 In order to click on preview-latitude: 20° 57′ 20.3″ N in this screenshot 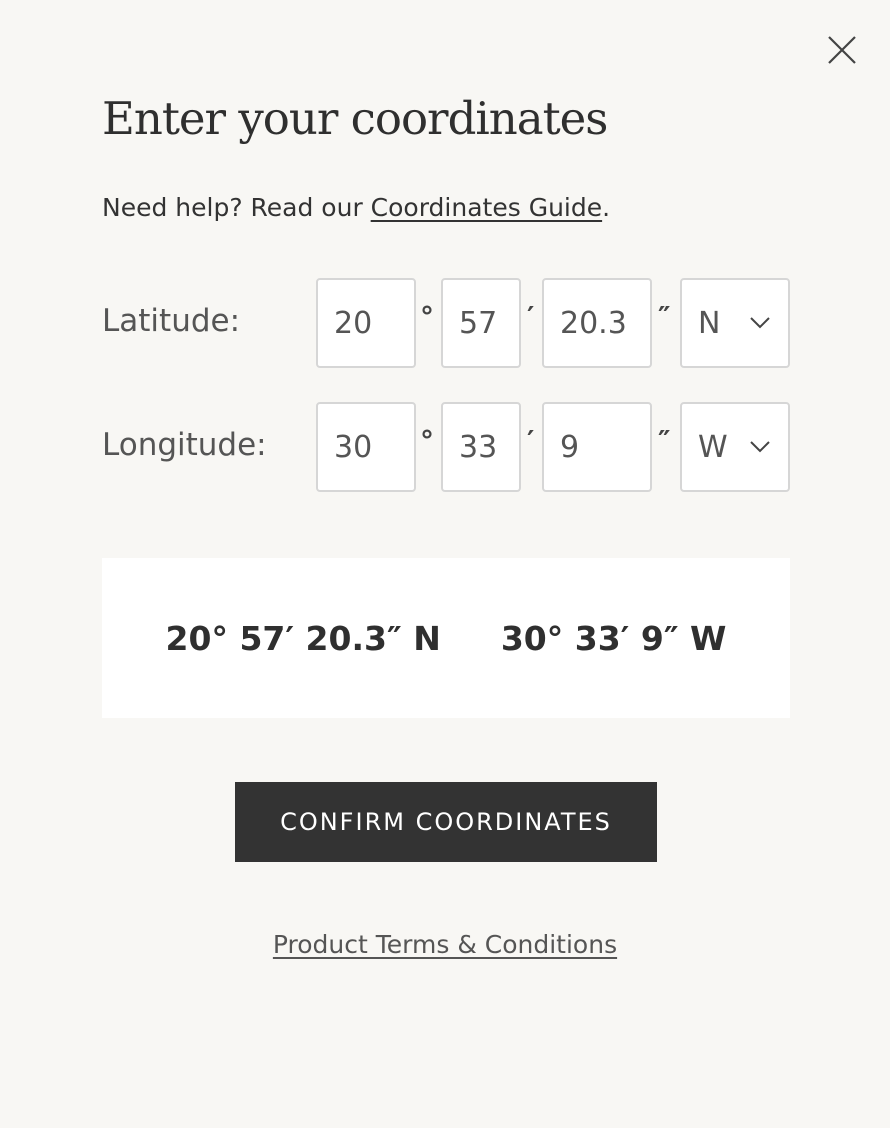, I will do `click(303, 638)`.